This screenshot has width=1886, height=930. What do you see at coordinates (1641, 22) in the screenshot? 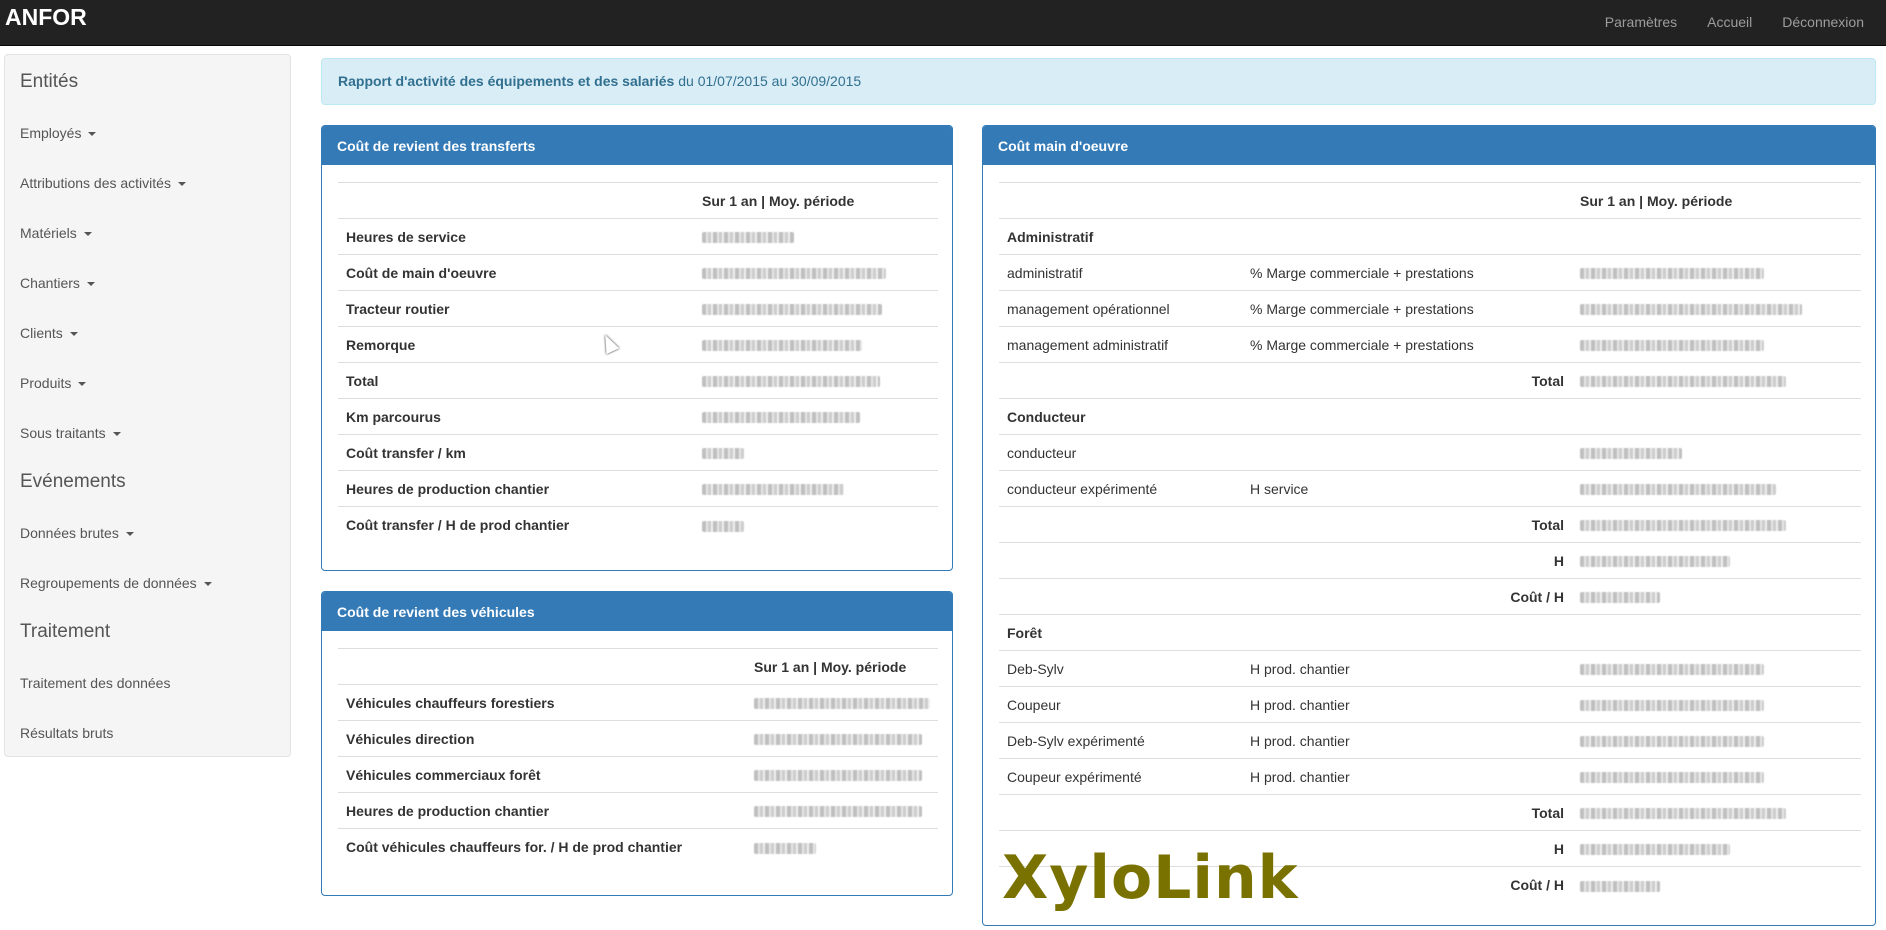
I see `nav-parametres: Paramètres` at bounding box center [1641, 22].